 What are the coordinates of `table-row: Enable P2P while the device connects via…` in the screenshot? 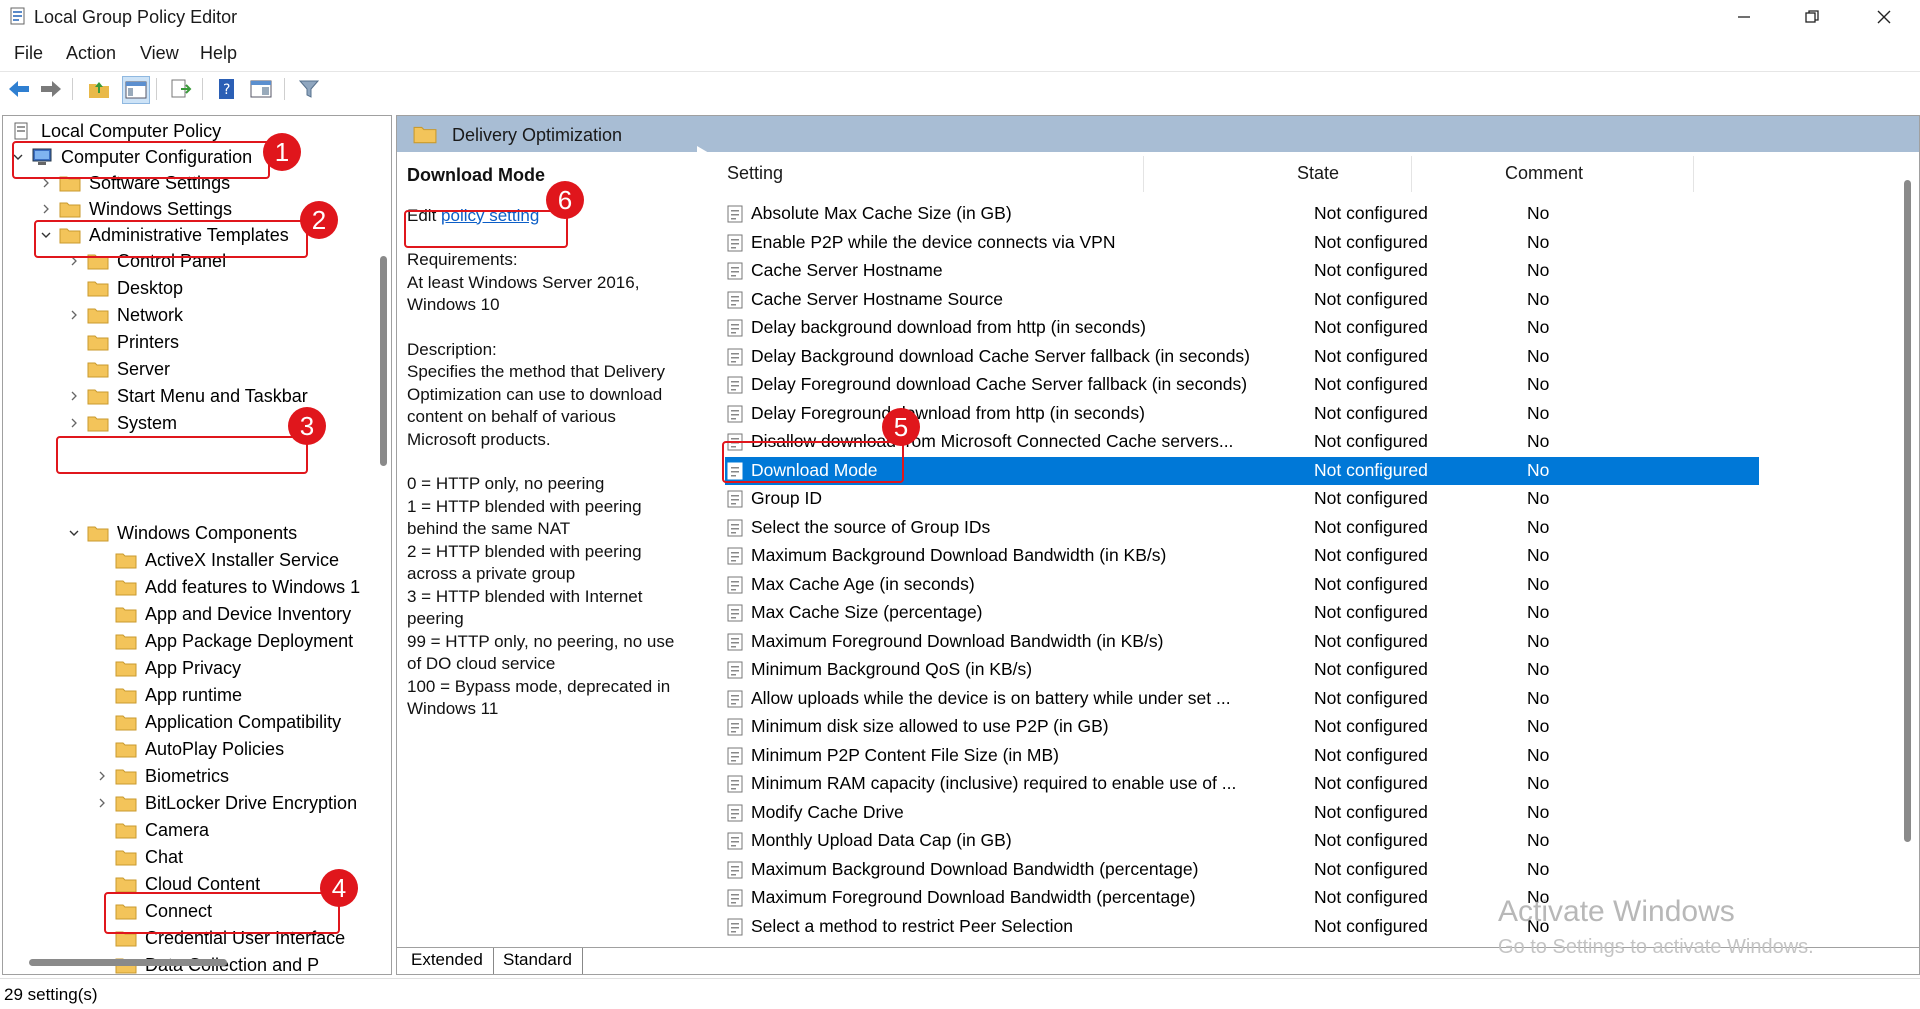 It's located at (1242, 243).